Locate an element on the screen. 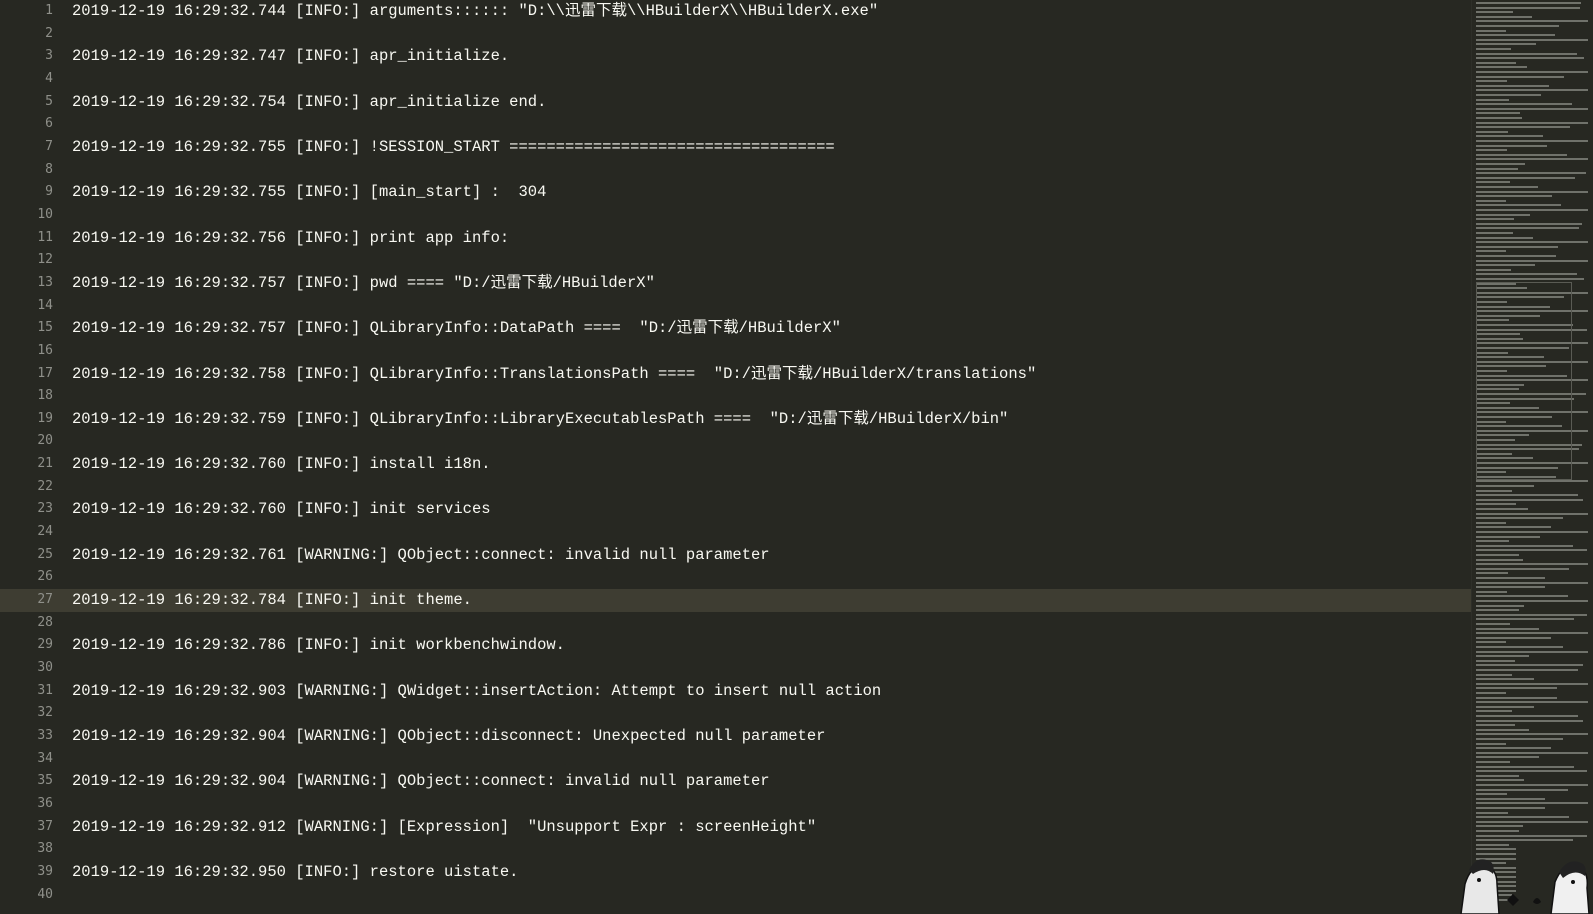  editor-line: 30 is located at coordinates (736, 668).